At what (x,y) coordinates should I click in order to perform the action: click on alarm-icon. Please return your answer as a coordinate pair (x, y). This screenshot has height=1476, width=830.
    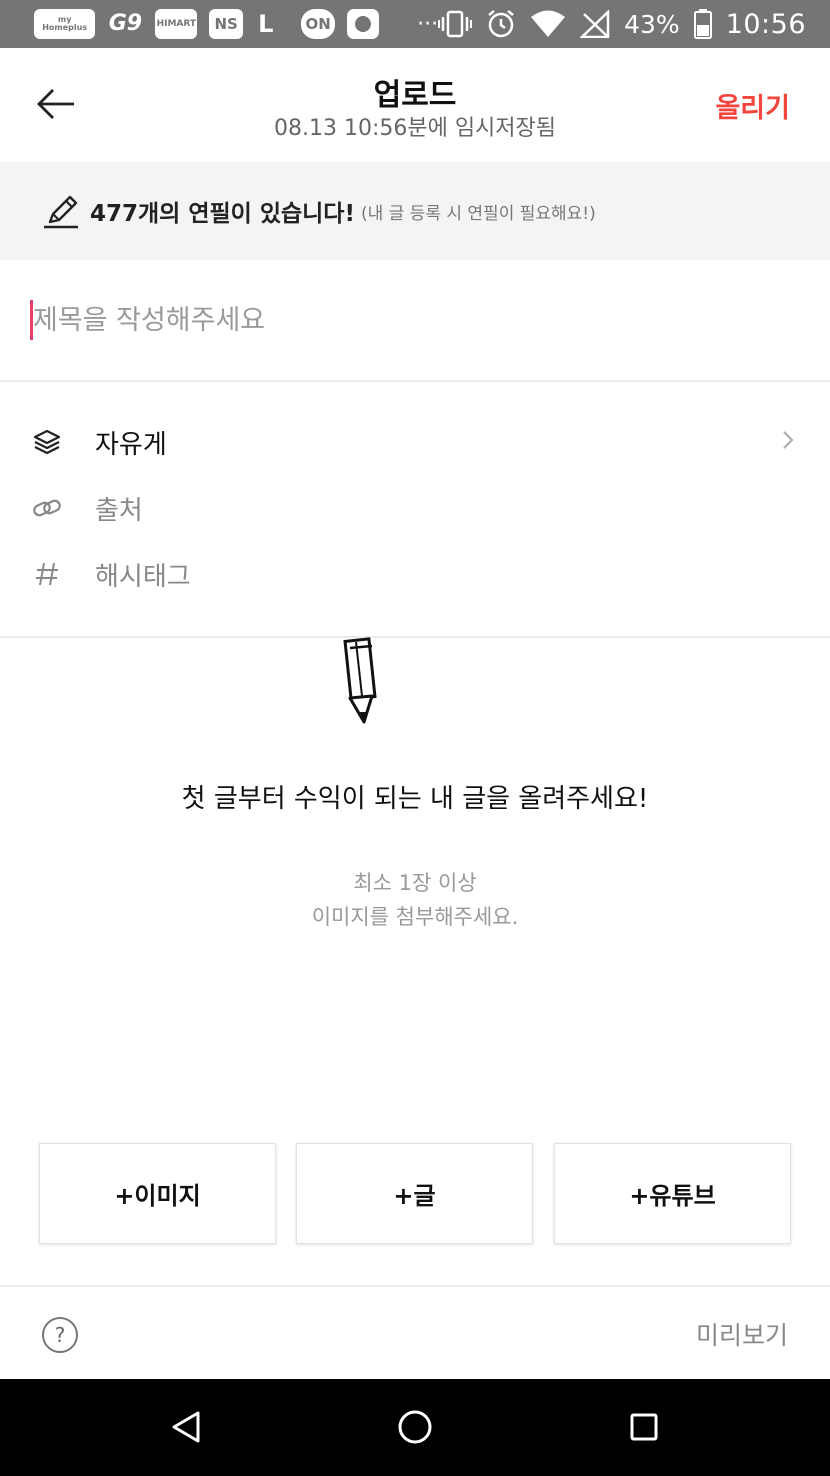
    Looking at the image, I should click on (501, 24).